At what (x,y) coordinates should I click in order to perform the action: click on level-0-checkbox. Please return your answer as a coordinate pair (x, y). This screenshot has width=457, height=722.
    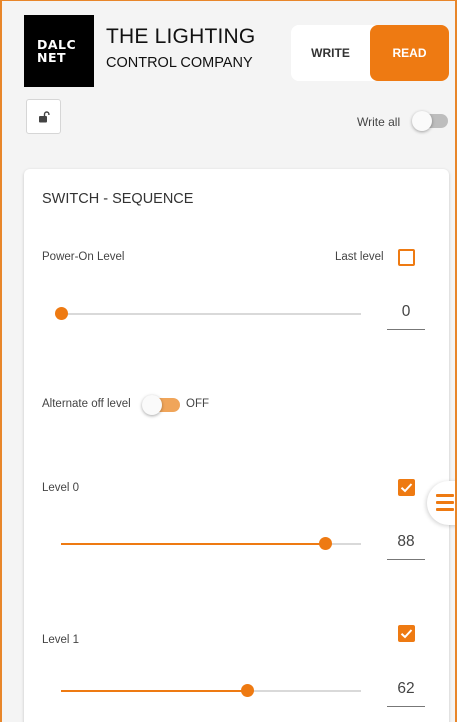
    Looking at the image, I should click on (406, 487).